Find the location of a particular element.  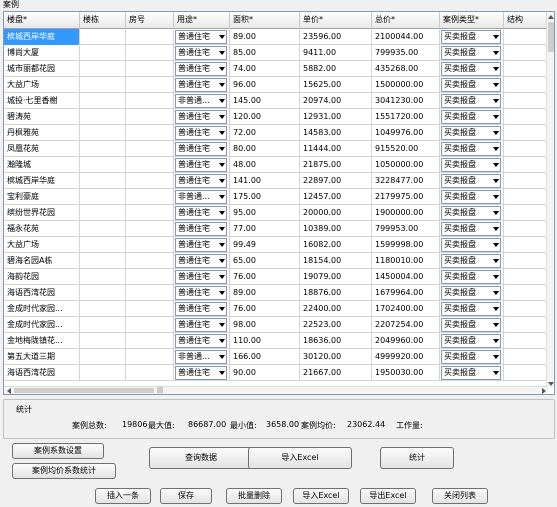

vertical-scrollbar is located at coordinates (550, 200).